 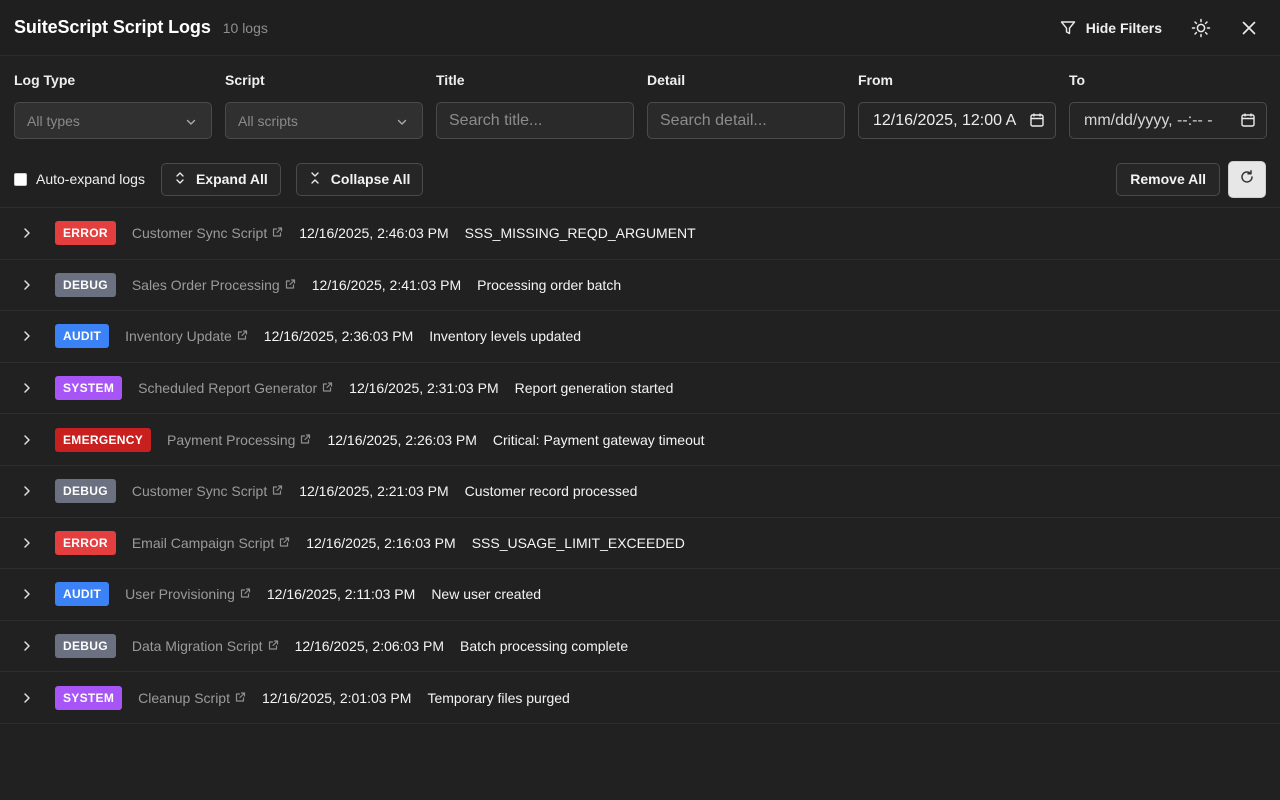 I want to click on script-link: User Provisioning, so click(x=188, y=594).